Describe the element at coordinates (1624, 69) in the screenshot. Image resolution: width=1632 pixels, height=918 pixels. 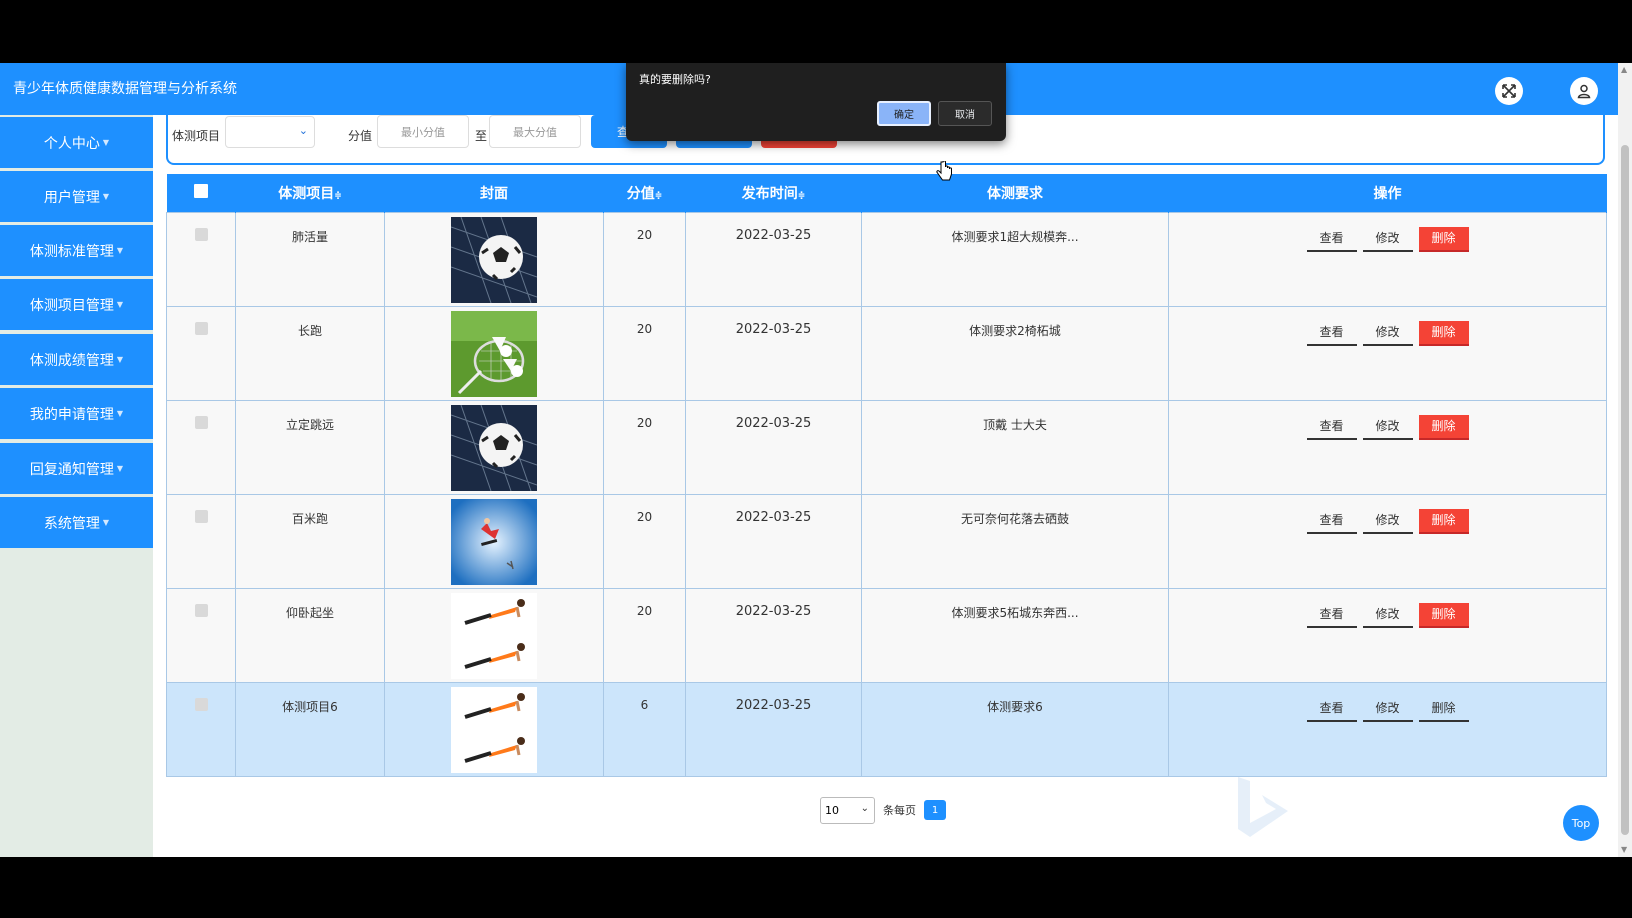
I see `scroll-up-icon: ▲` at that location.